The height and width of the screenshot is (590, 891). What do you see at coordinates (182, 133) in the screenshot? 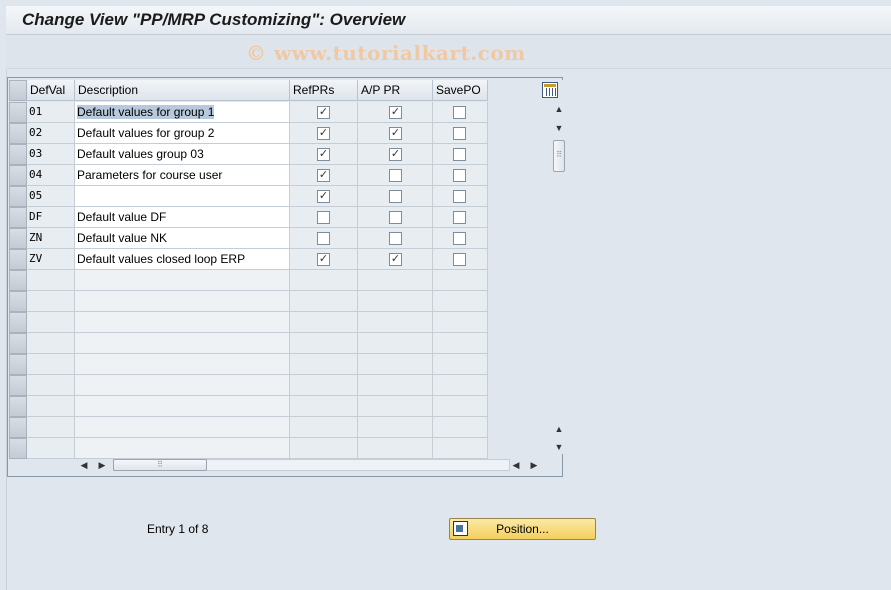
I see `description-cell: Default values for group 2` at bounding box center [182, 133].